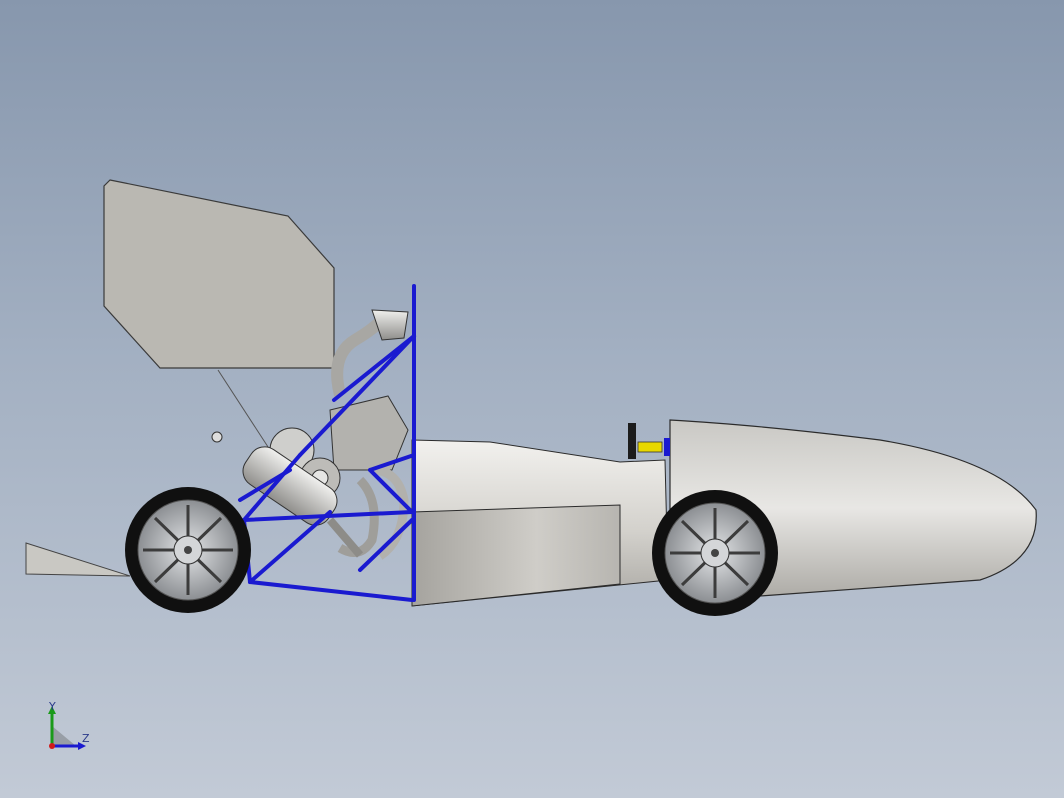  Describe the element at coordinates (69, 725) in the screenshot. I see `view-orientation-triad-icon: Y Z` at that location.